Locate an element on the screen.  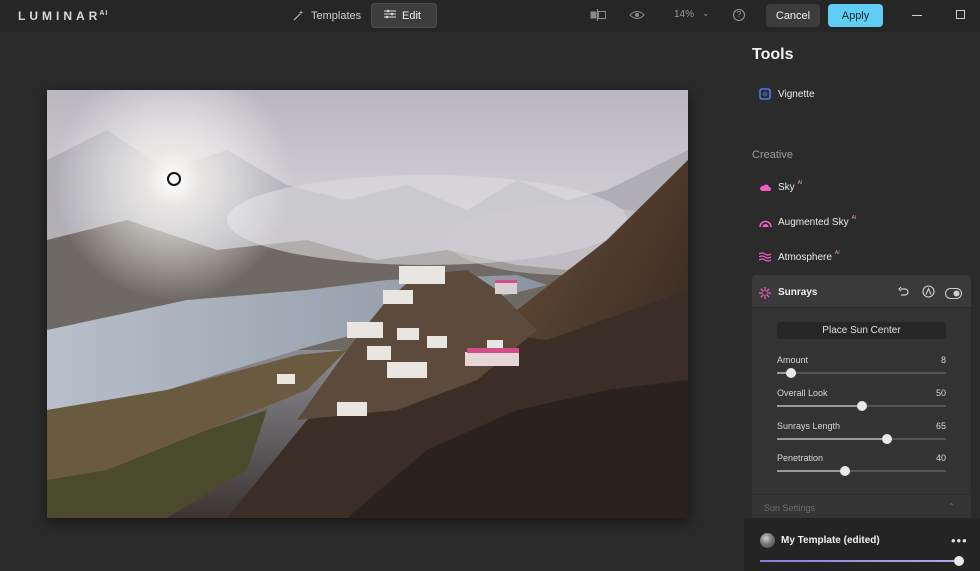
place-sun-center-button: Place Sun Center is located at coordinates (861, 330).